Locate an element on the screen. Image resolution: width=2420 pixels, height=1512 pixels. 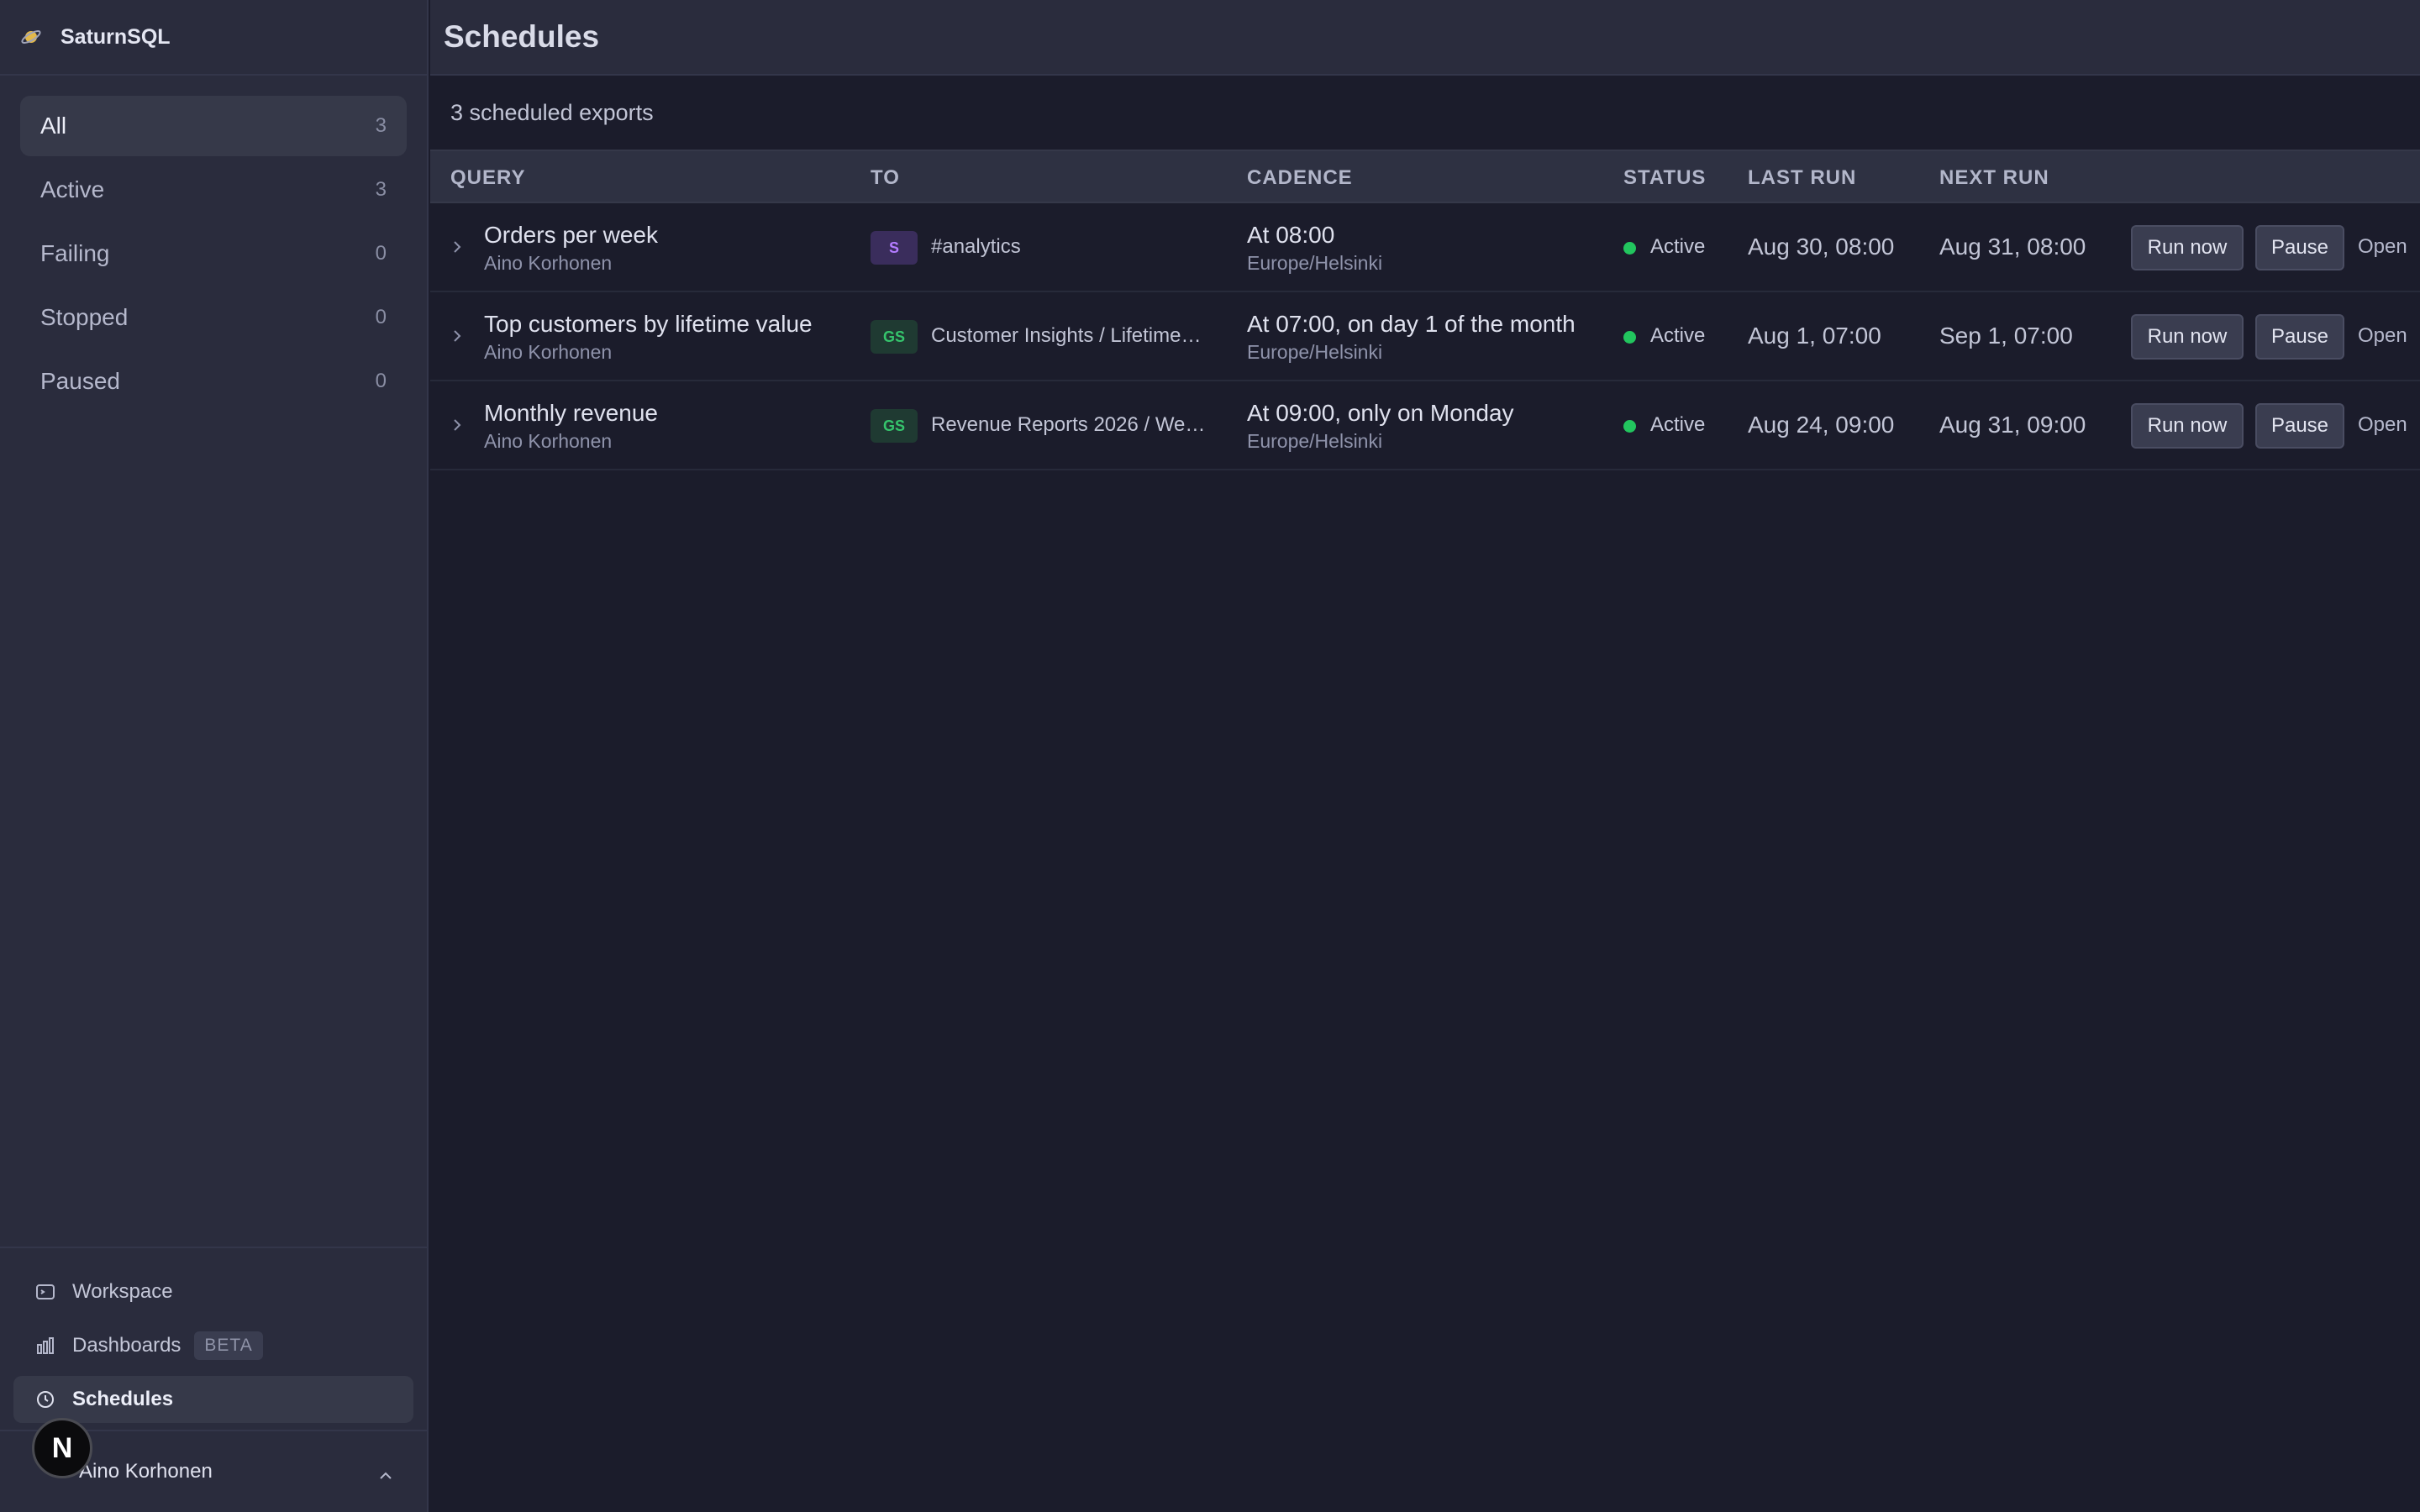
query-title: Monthly revenue is located at coordinates (571, 413).